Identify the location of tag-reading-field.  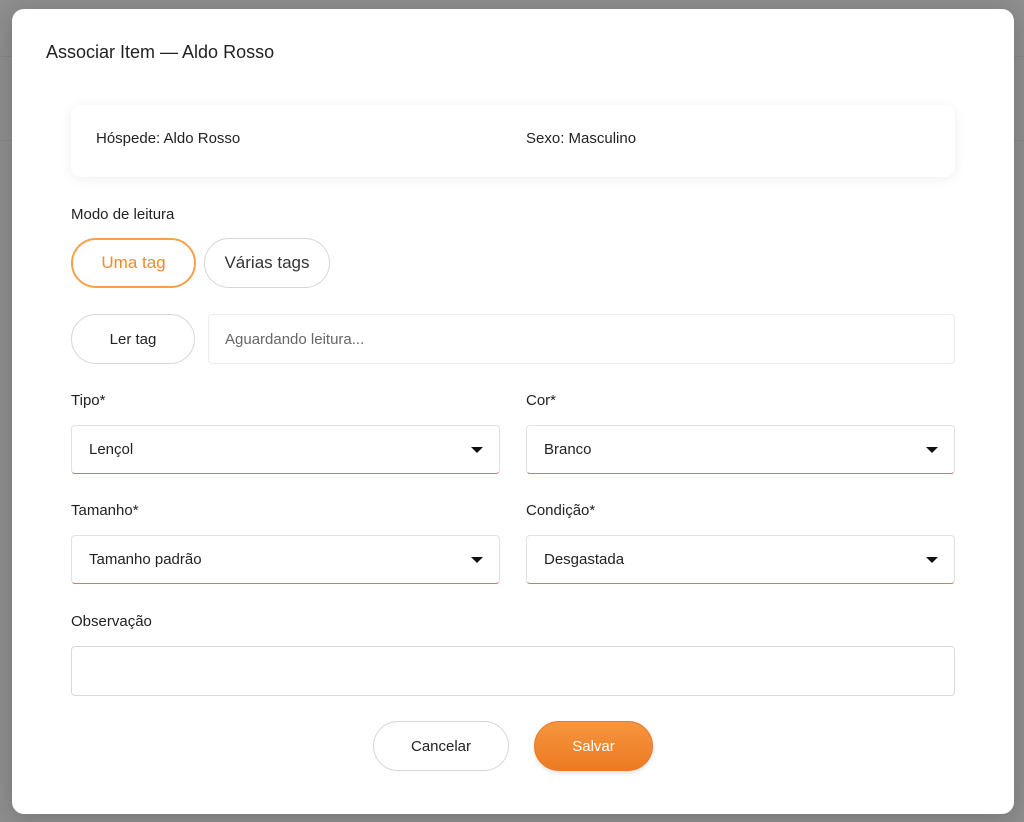
(581, 339).